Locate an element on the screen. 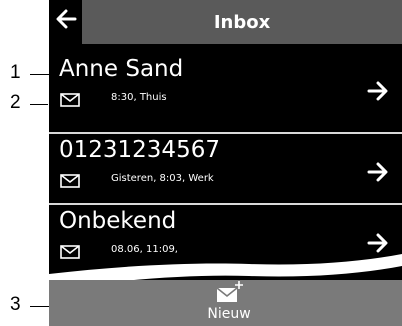 This screenshot has width=402, height=326. new-message-icon is located at coordinates (229, 291).